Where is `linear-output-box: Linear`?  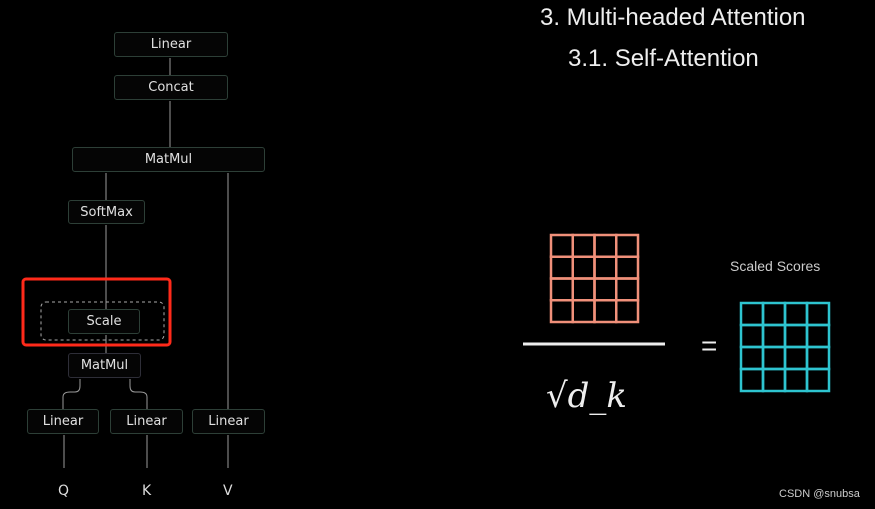 linear-output-box: Linear is located at coordinates (171, 44).